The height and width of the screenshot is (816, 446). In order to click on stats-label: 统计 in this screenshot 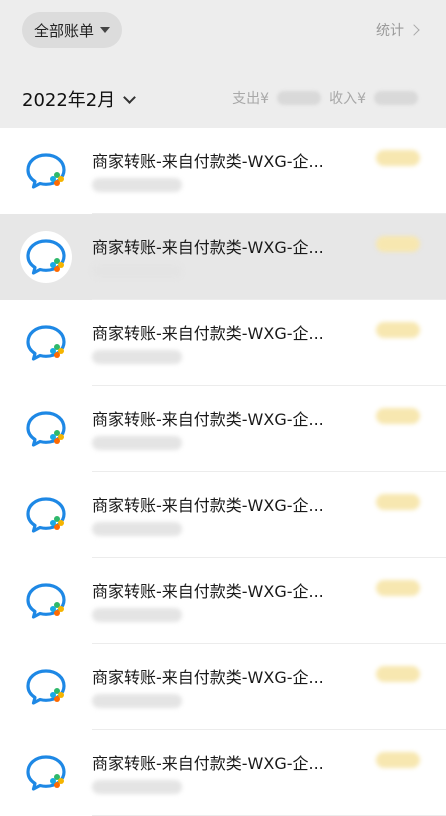, I will do `click(390, 31)`.